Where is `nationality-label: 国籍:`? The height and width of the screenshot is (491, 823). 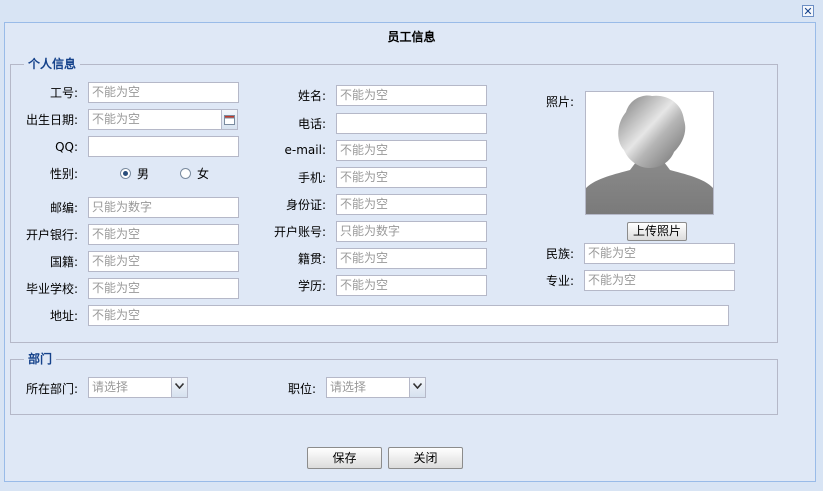 nationality-label: 国籍: is located at coordinates (63, 262).